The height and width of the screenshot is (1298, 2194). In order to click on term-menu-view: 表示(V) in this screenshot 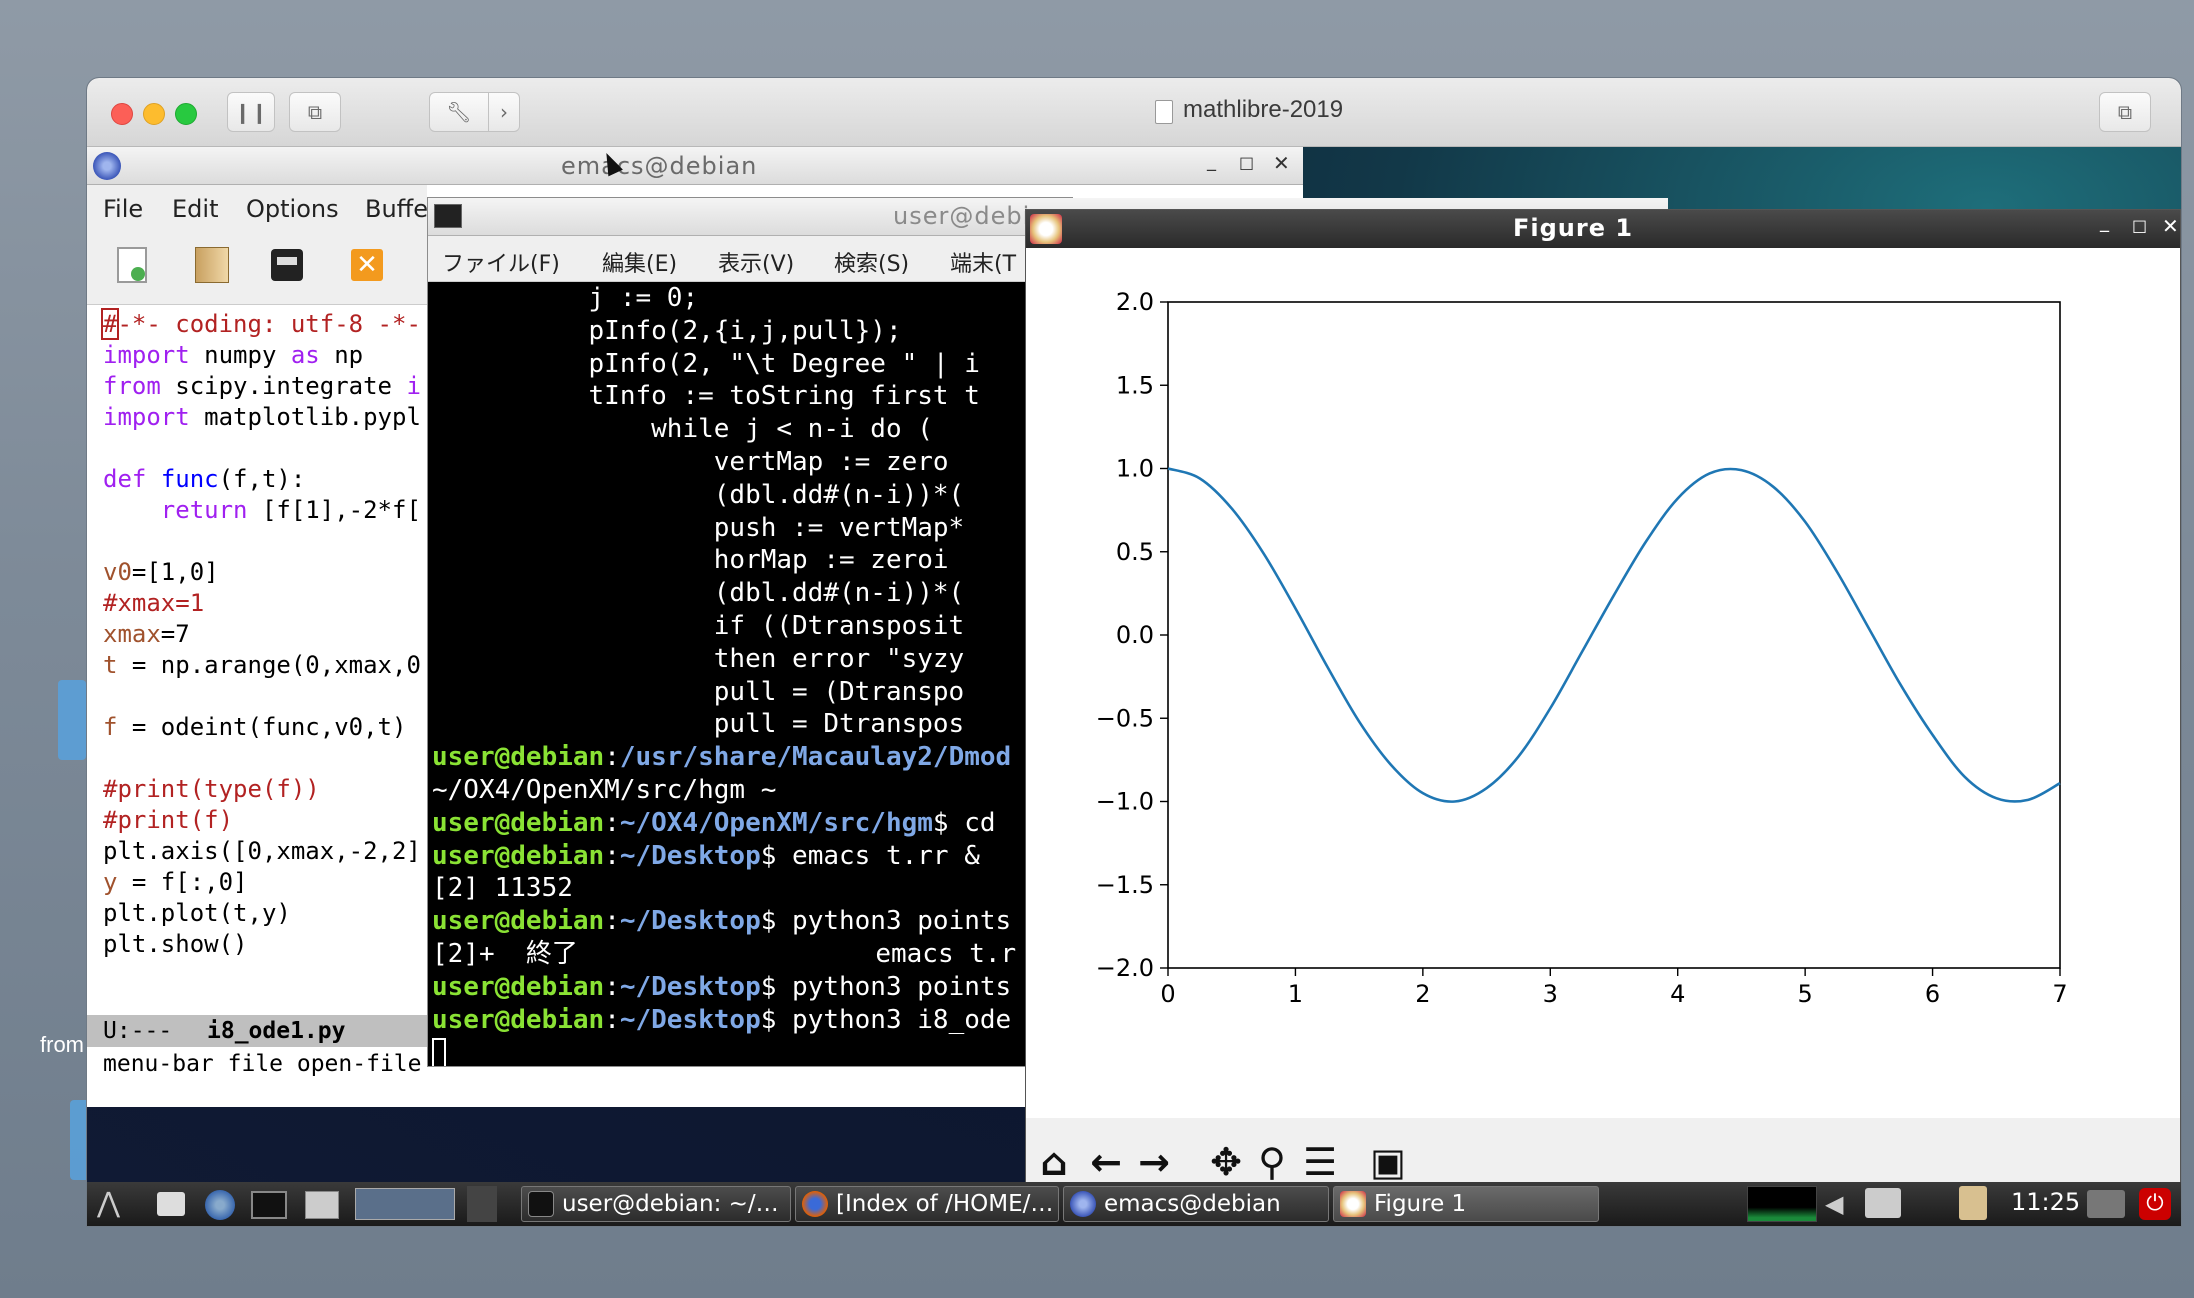, I will do `click(756, 262)`.